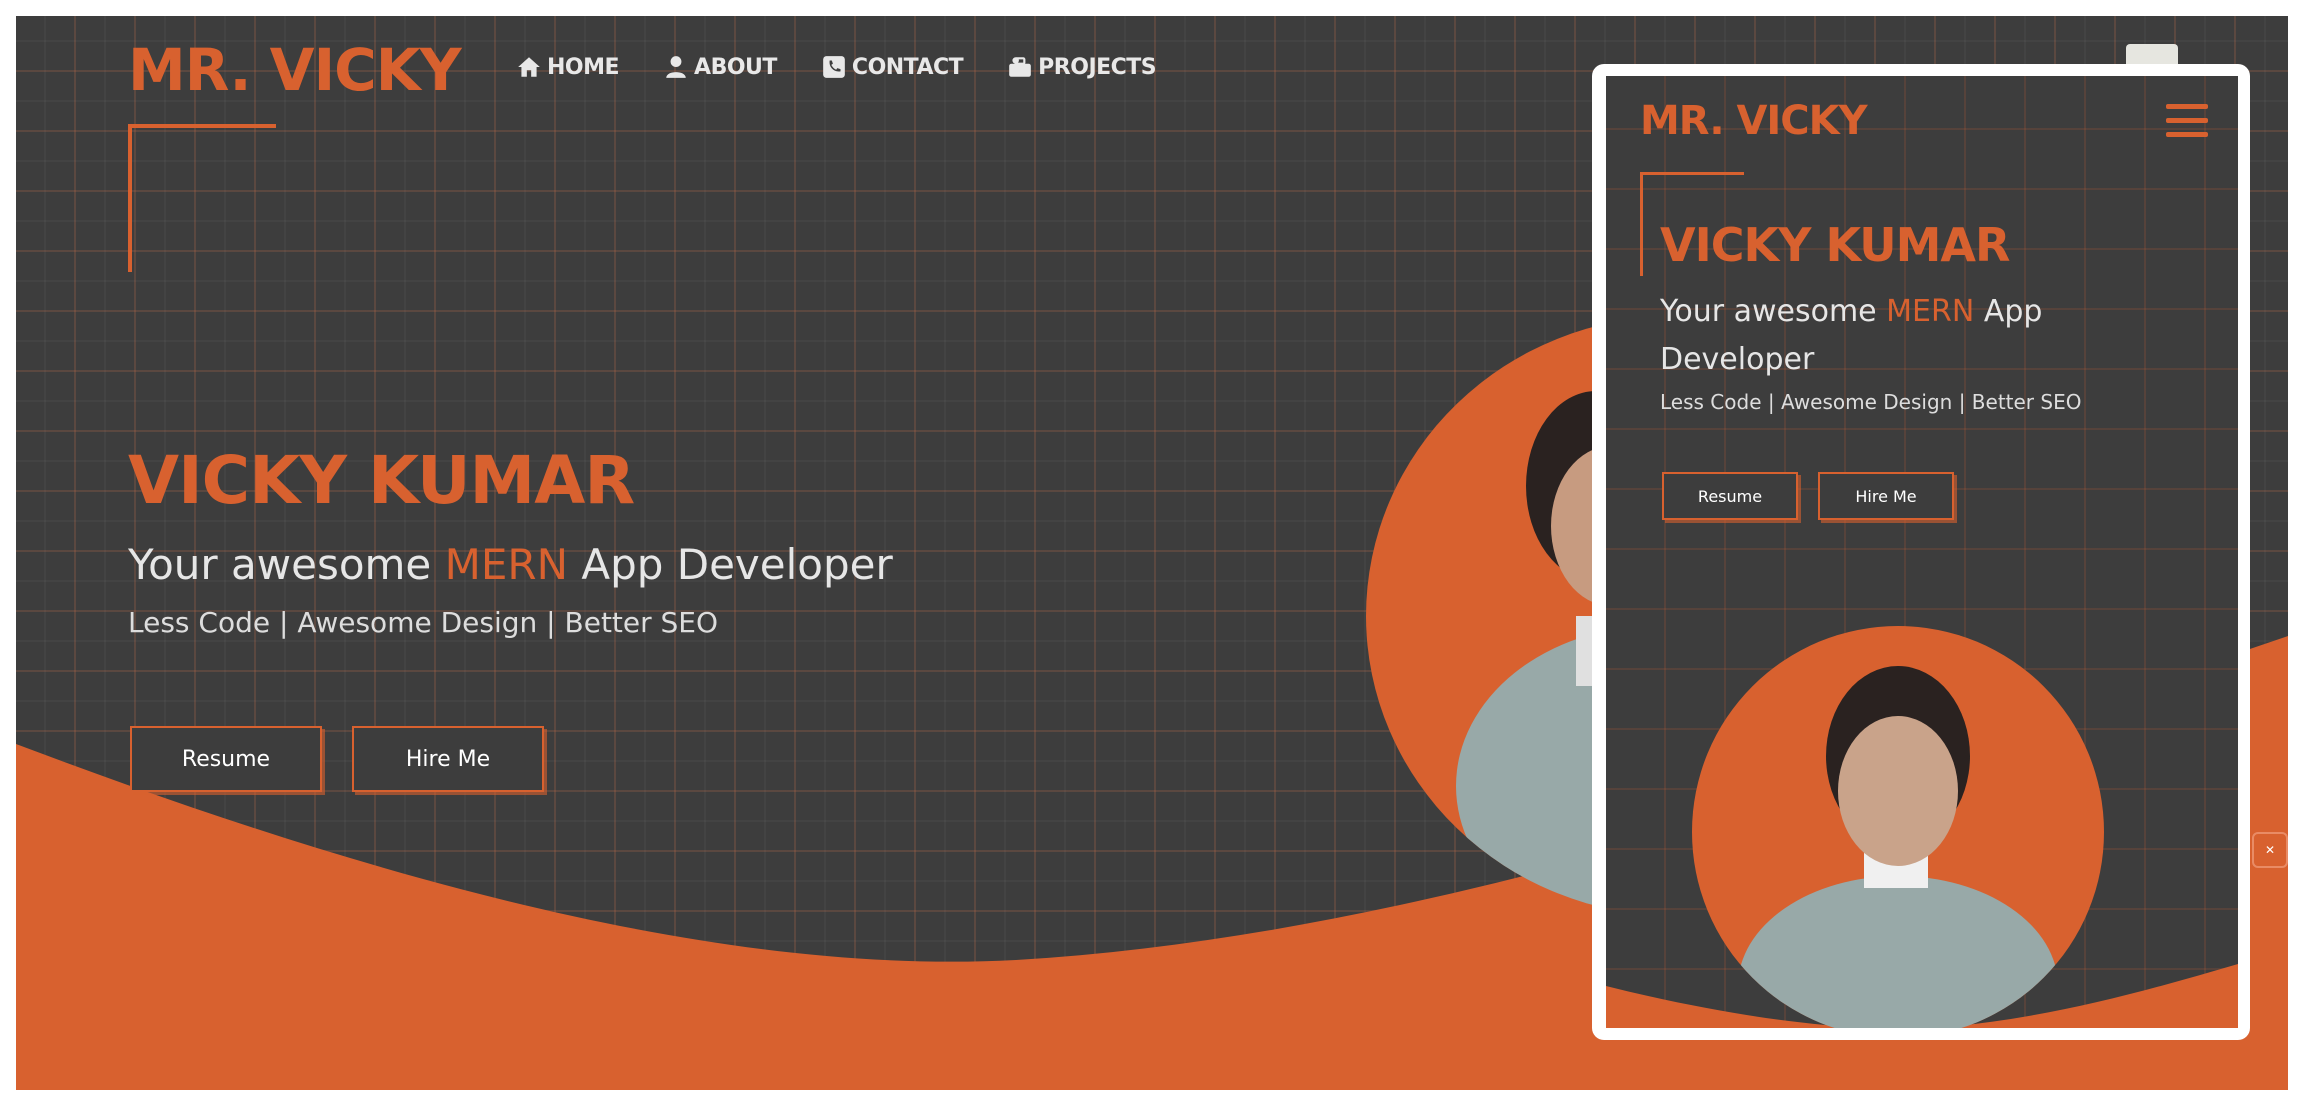 Image resolution: width=2305 pixels, height=1106 pixels. Describe the element at coordinates (130, 198) in the screenshot. I see `corner-accent-vertical` at that location.